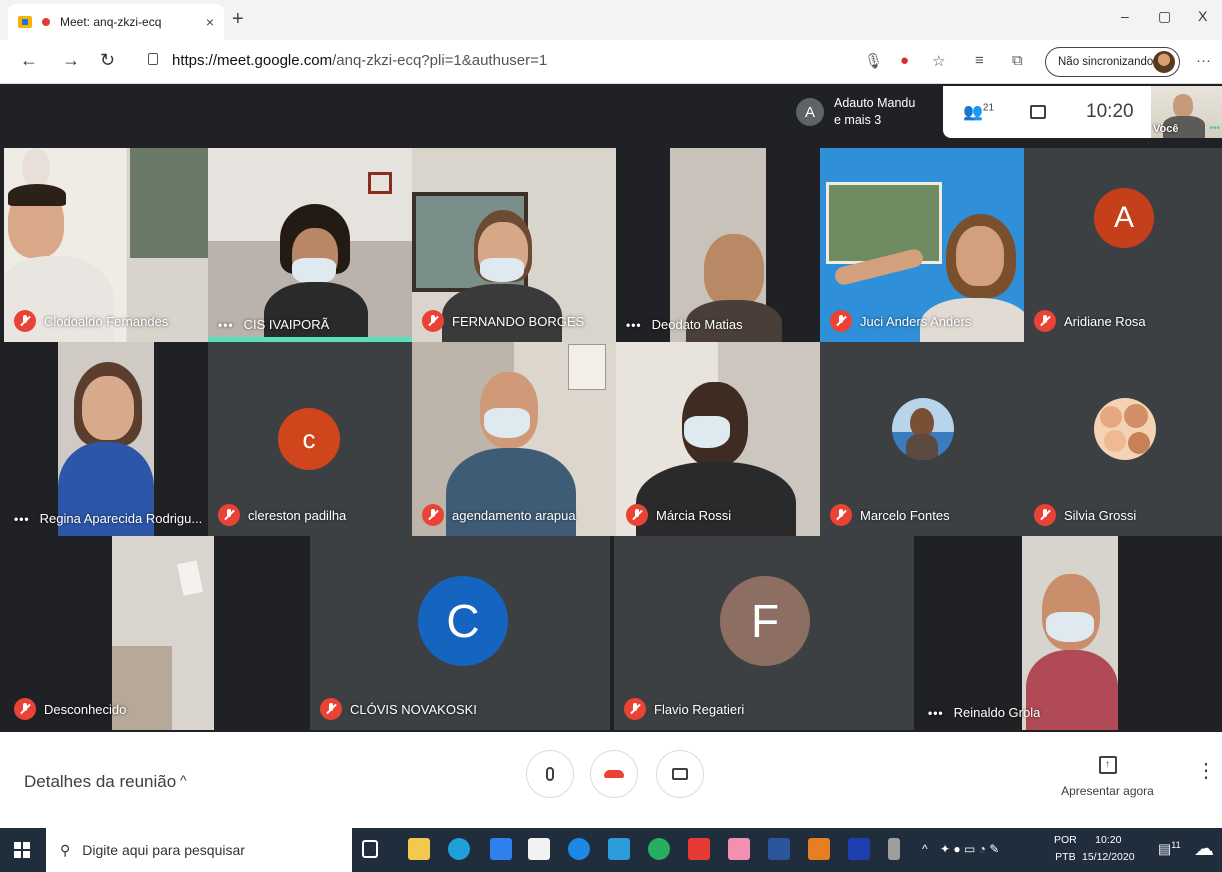  I want to click on edge-icon, so click(459, 849).